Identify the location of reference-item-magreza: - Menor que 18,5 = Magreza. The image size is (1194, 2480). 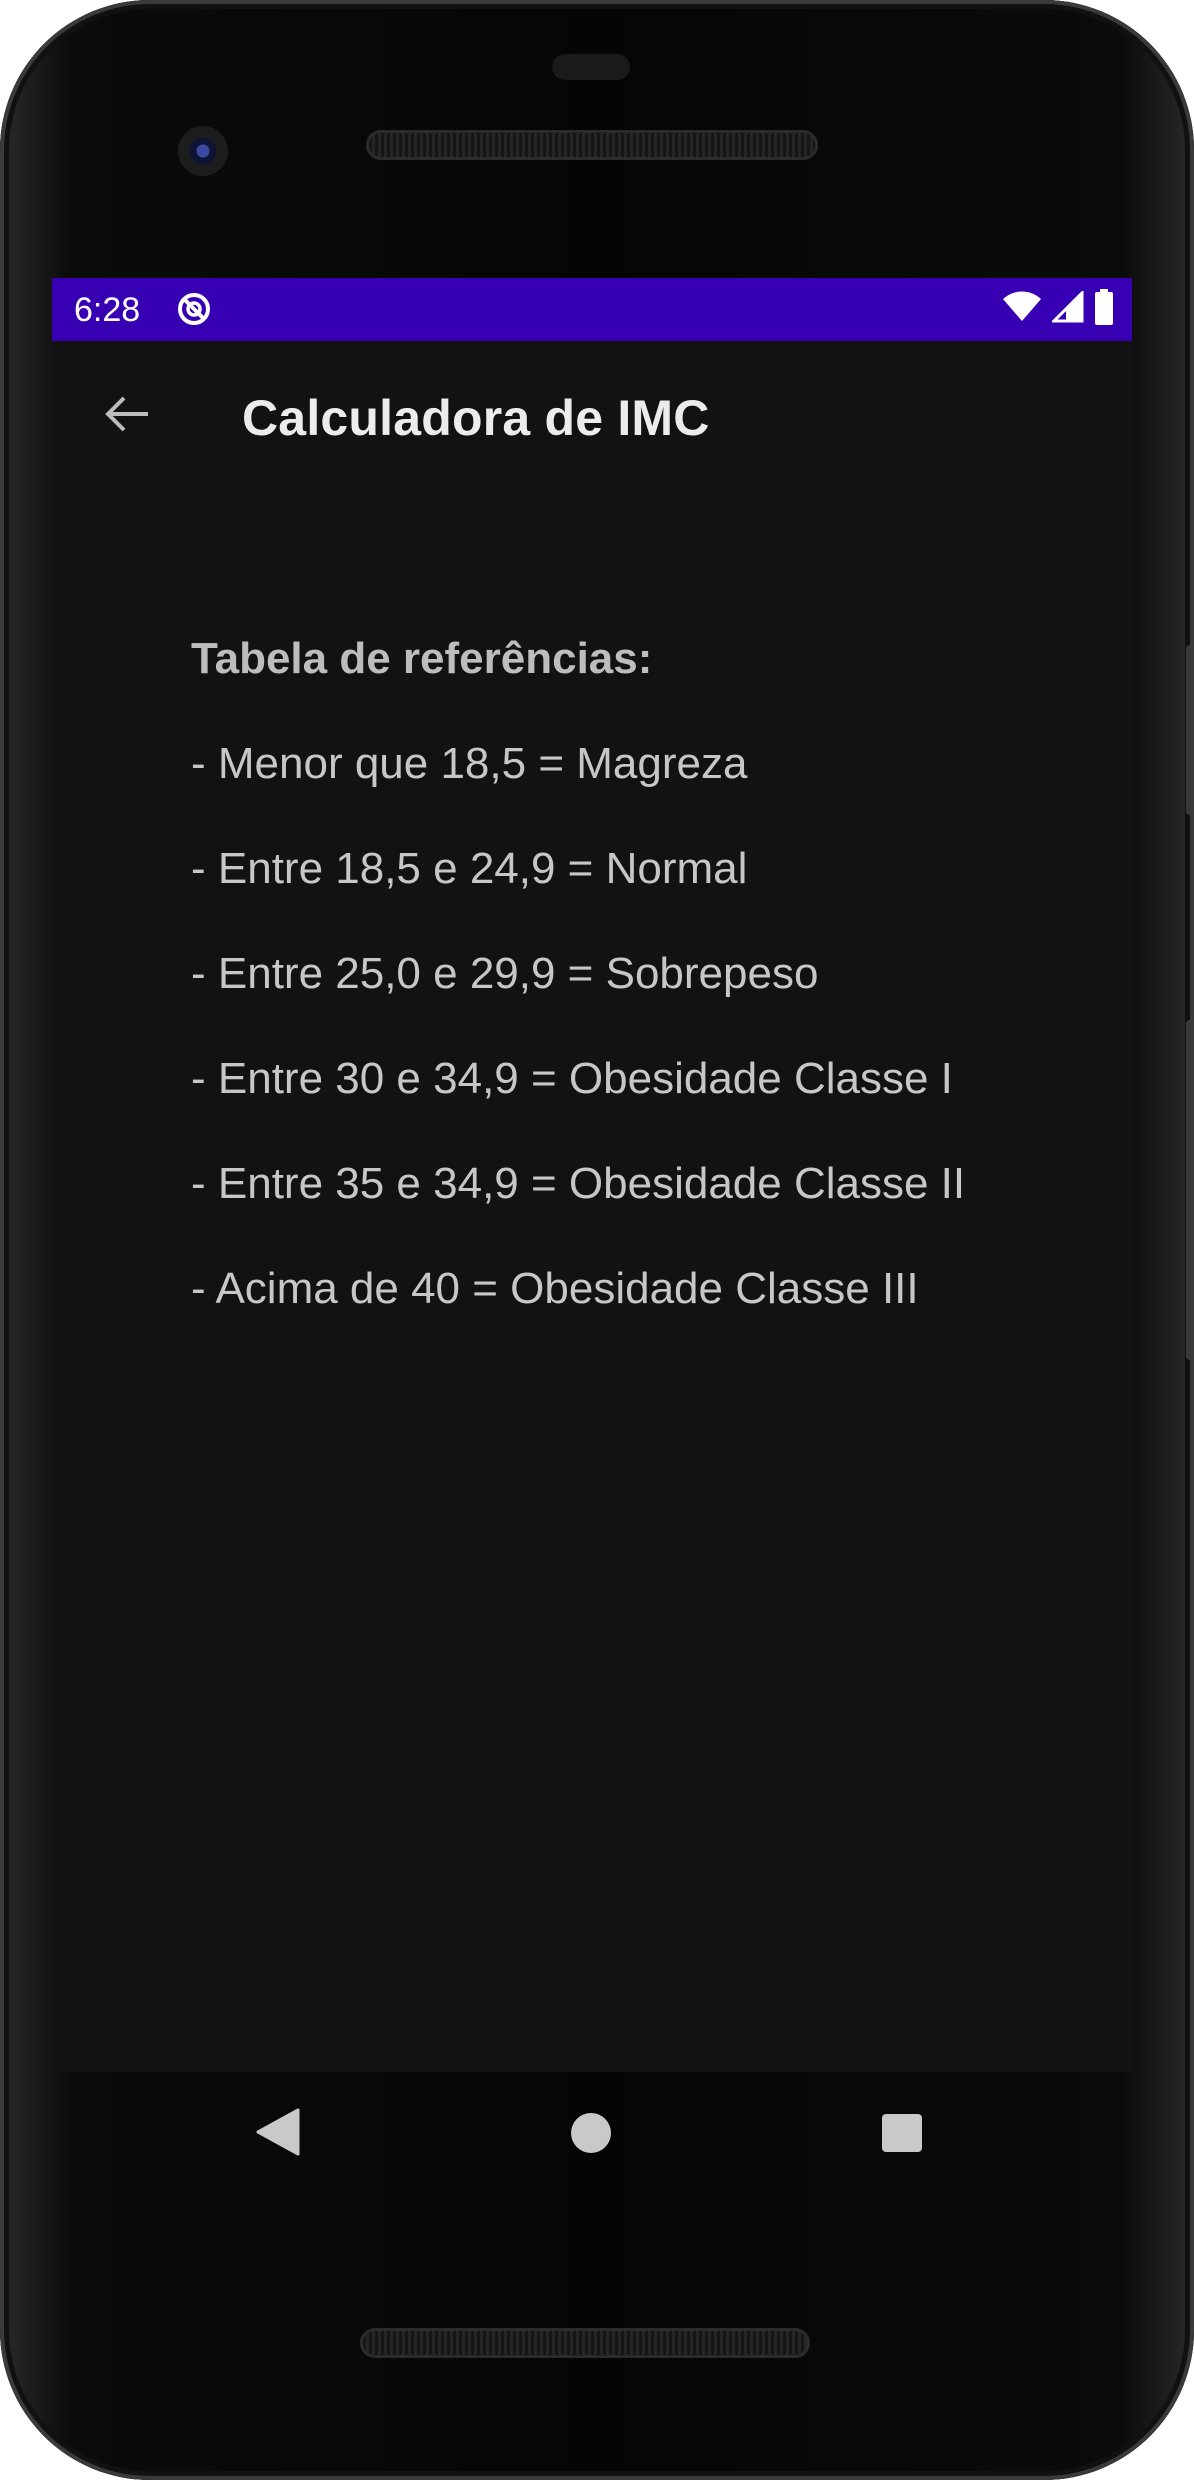
(469, 763).